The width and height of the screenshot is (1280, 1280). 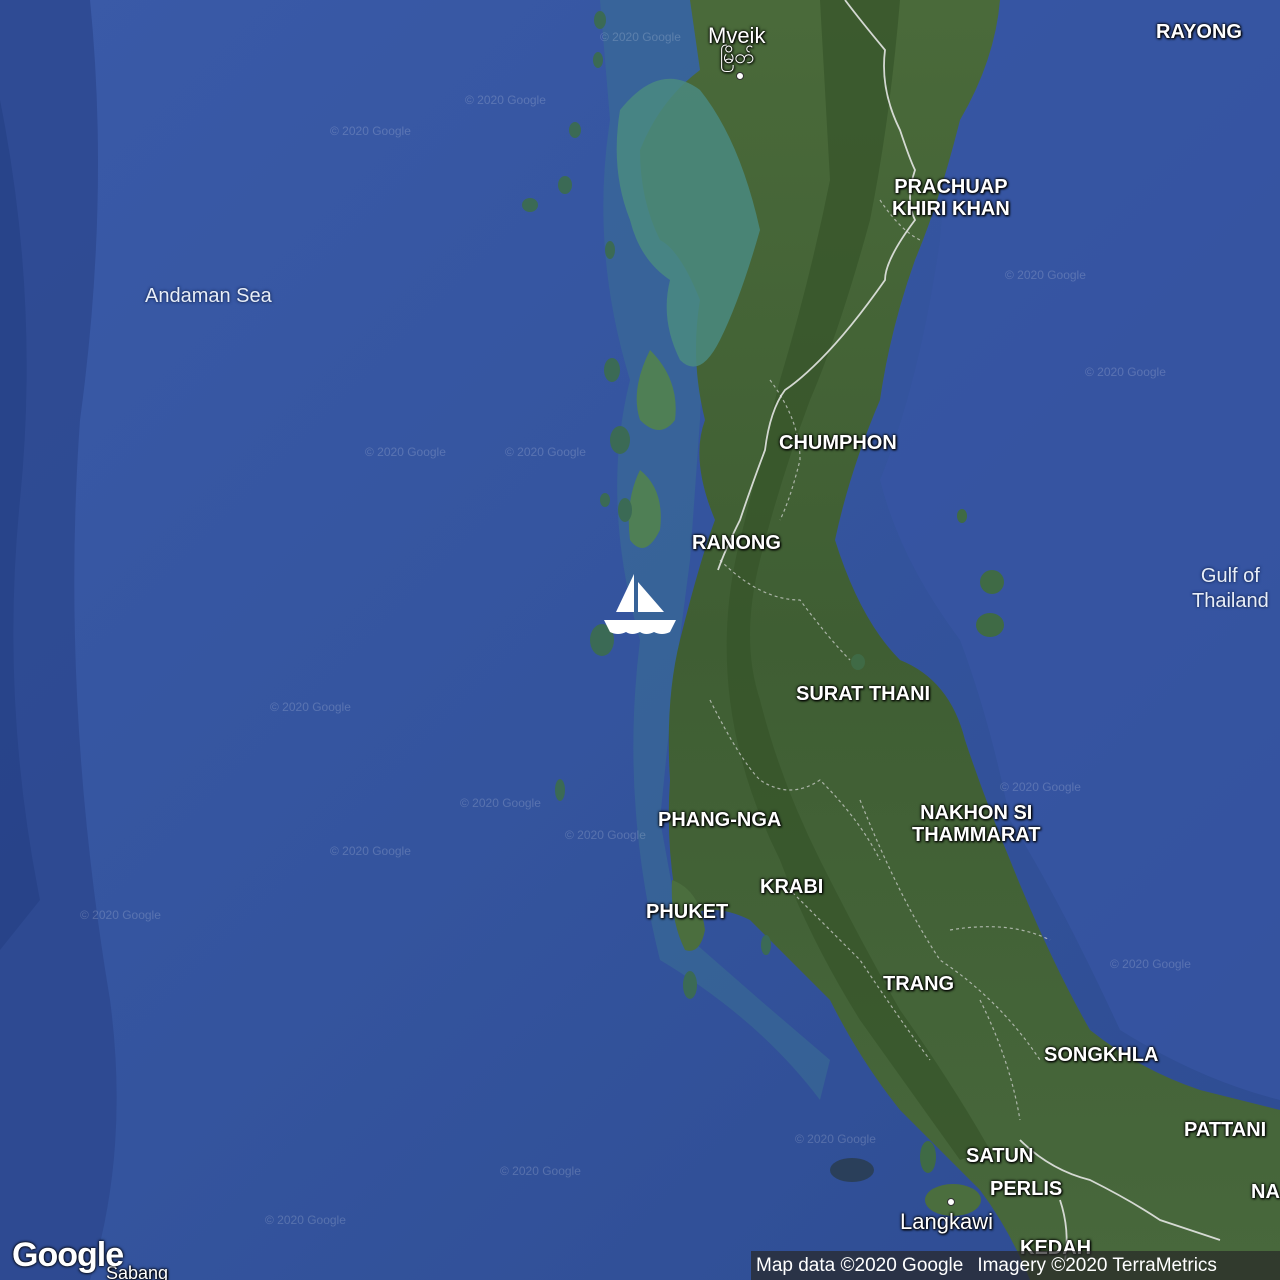 What do you see at coordinates (737, 35) in the screenshot?
I see `mveik-label: Mveik` at bounding box center [737, 35].